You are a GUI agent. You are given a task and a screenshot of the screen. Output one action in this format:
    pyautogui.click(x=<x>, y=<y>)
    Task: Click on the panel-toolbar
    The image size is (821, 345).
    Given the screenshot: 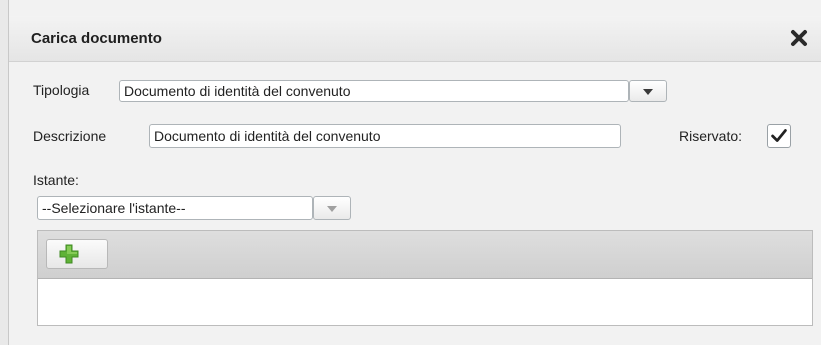 What is the action you would take?
    pyautogui.click(x=425, y=255)
    